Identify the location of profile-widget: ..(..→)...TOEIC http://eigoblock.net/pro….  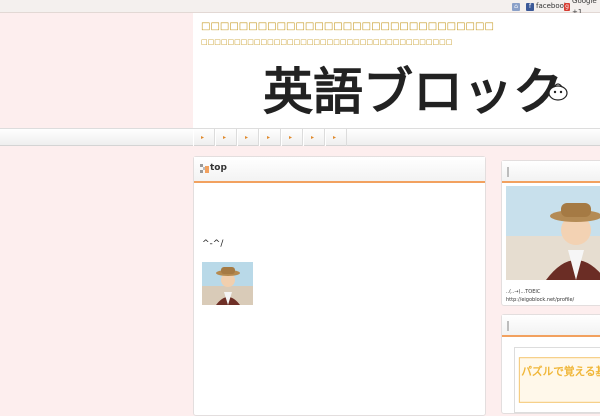
(550, 233).